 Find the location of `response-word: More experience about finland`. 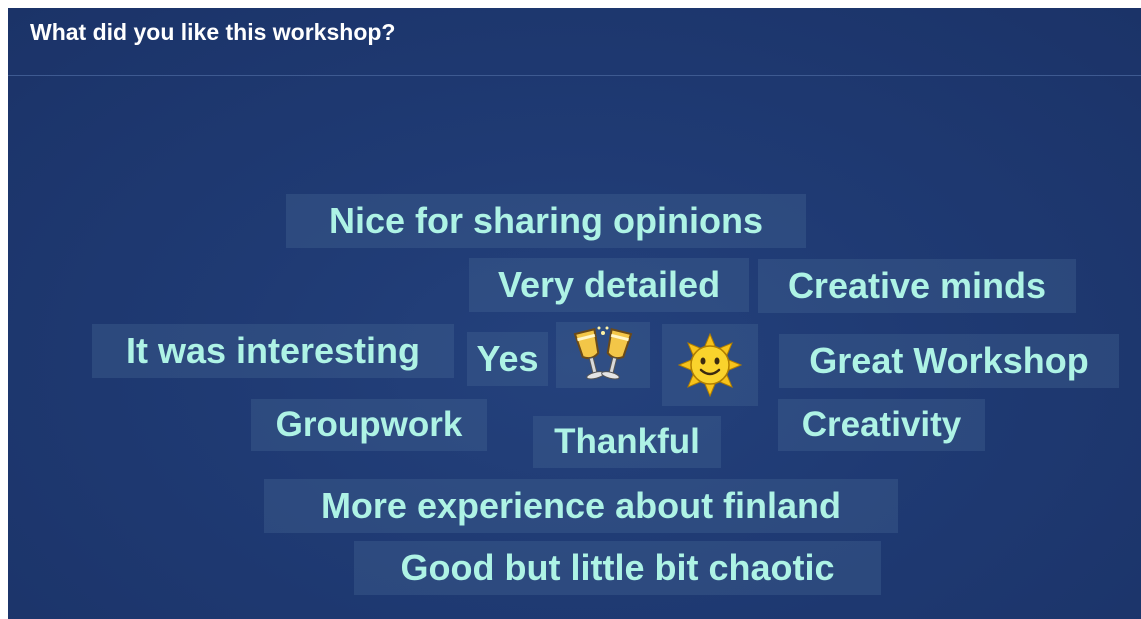

response-word: More experience about finland is located at coordinates (581, 506).